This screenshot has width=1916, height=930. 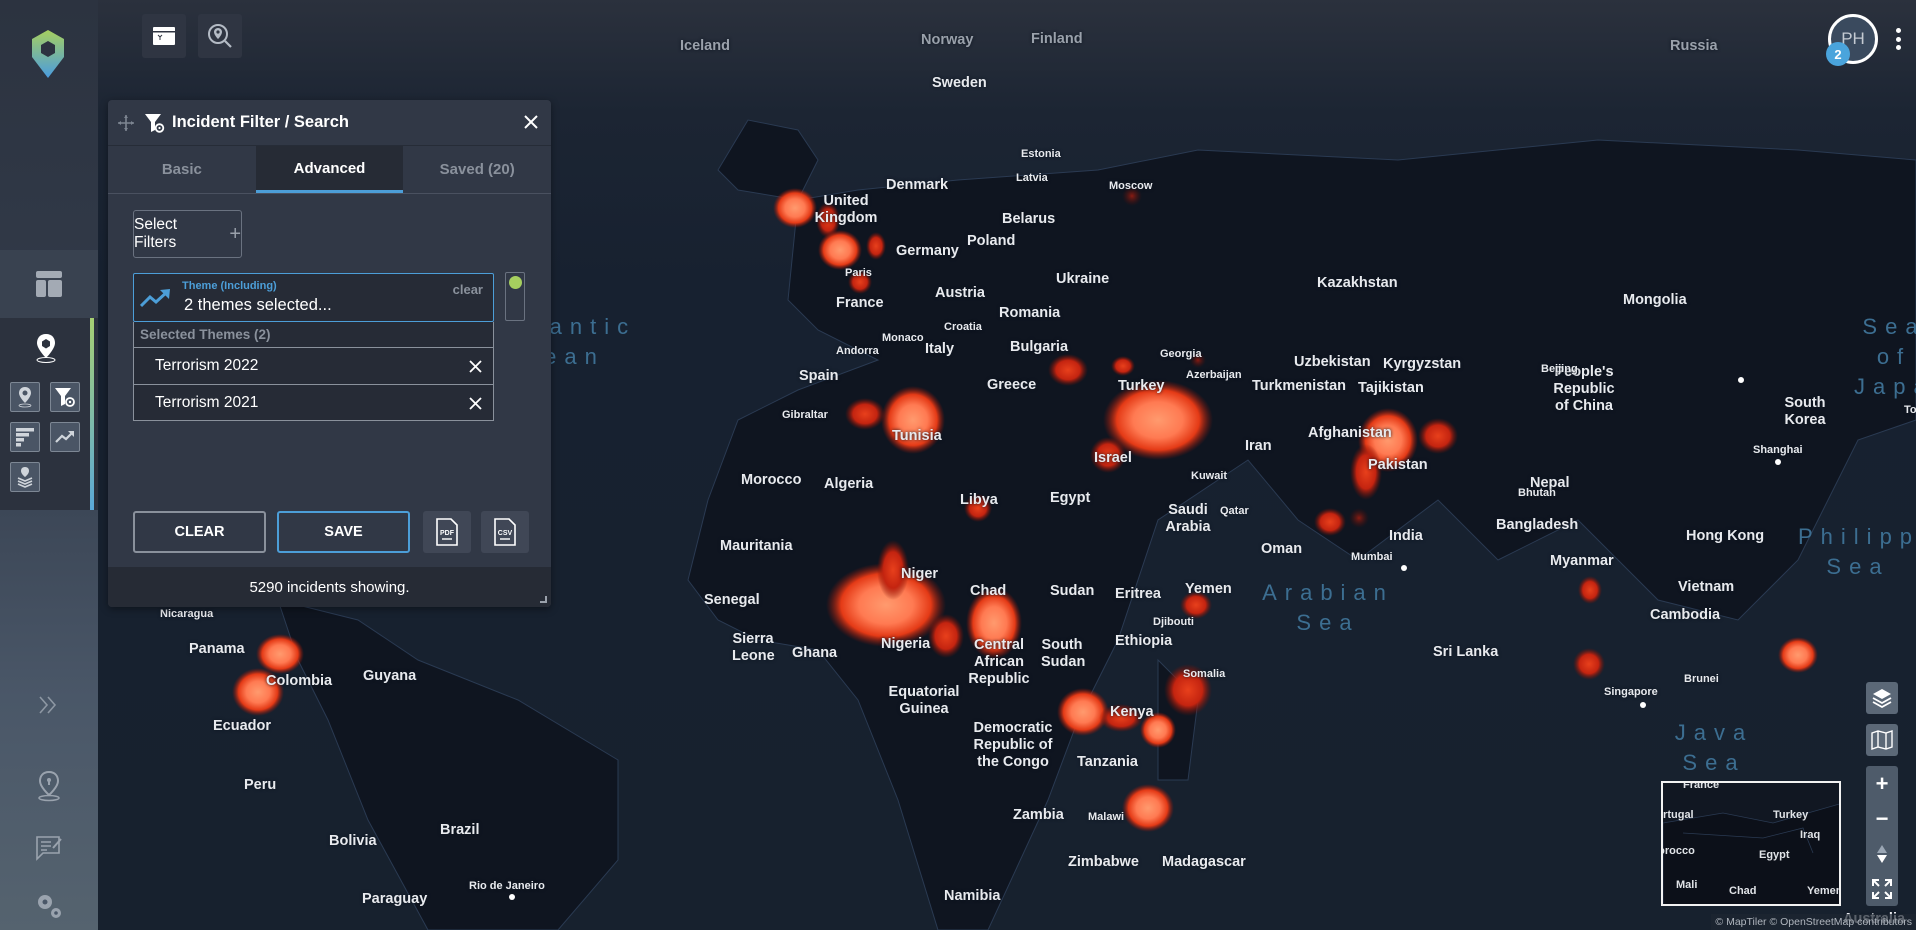 I want to click on map-label: Moscow, so click(x=1131, y=186).